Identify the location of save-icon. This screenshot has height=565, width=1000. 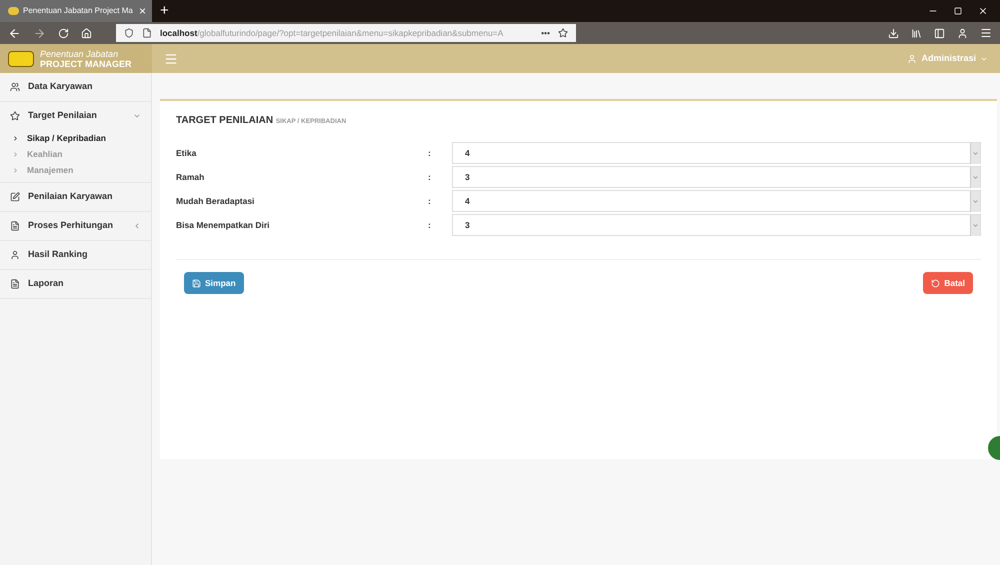
(196, 283).